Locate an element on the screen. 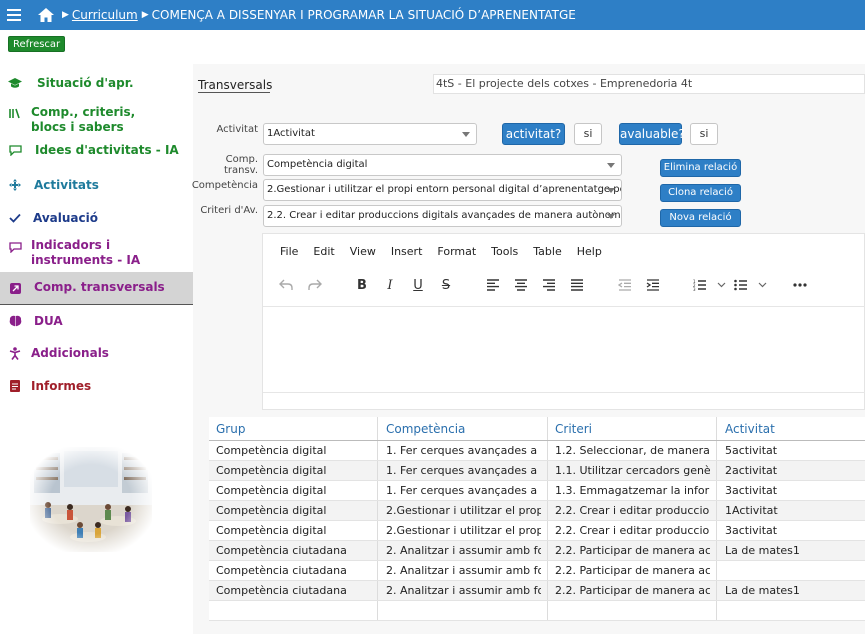  sidebar-item-situacio: Situació d'apr. is located at coordinates (96, 80).